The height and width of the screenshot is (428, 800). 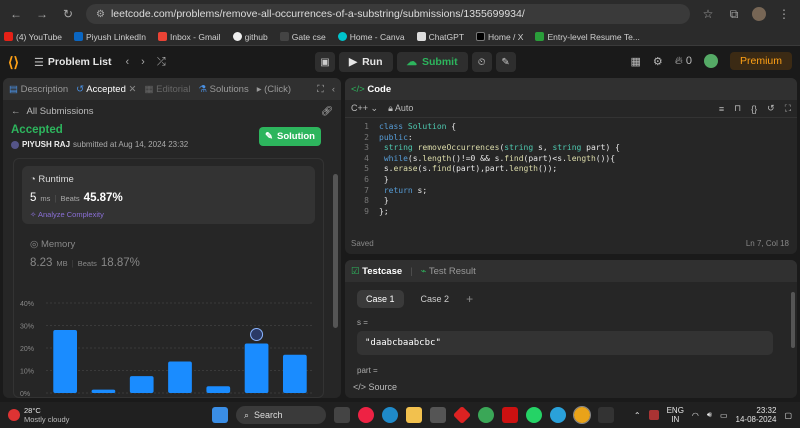 What do you see at coordinates (302, 37) in the screenshot?
I see `bookmark-gate: Gate cse` at bounding box center [302, 37].